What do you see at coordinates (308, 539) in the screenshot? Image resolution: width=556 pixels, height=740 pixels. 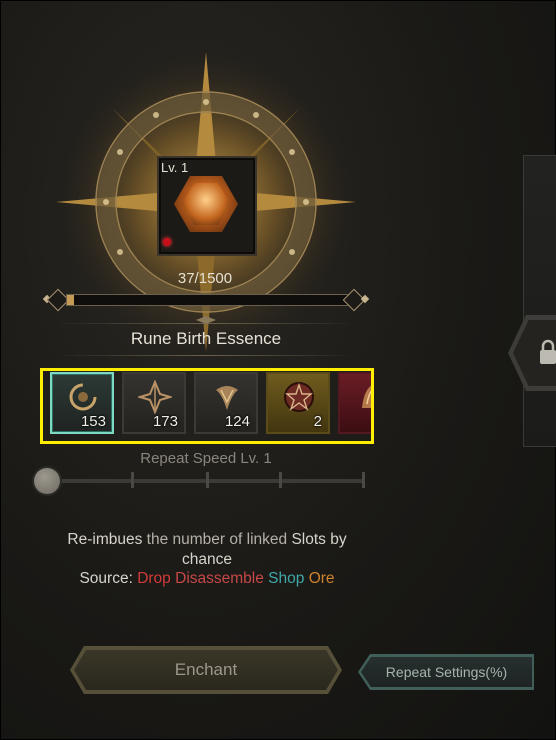 I see `desc-word: Slots` at bounding box center [308, 539].